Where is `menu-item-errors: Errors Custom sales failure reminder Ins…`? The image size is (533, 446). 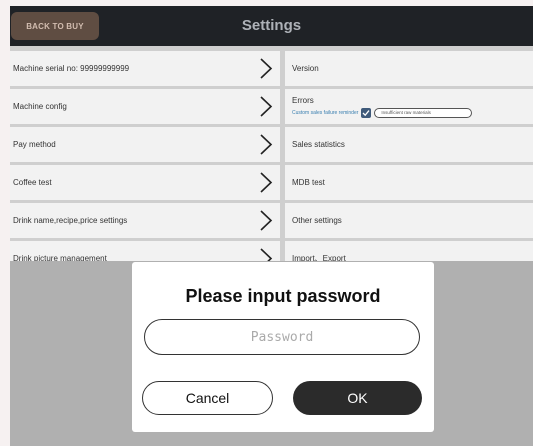
menu-item-errors: Errors Custom sales failure reminder Ins… is located at coordinates (409, 106).